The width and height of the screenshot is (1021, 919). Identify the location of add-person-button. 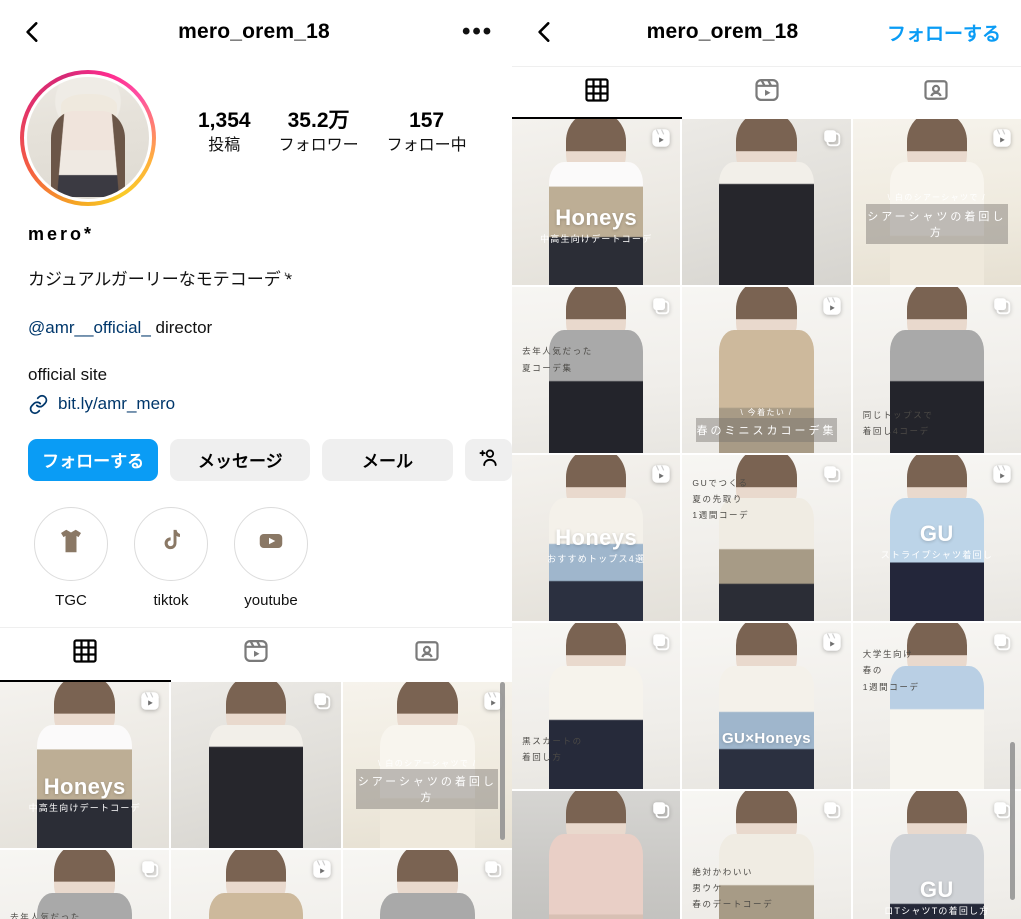
(488, 459).